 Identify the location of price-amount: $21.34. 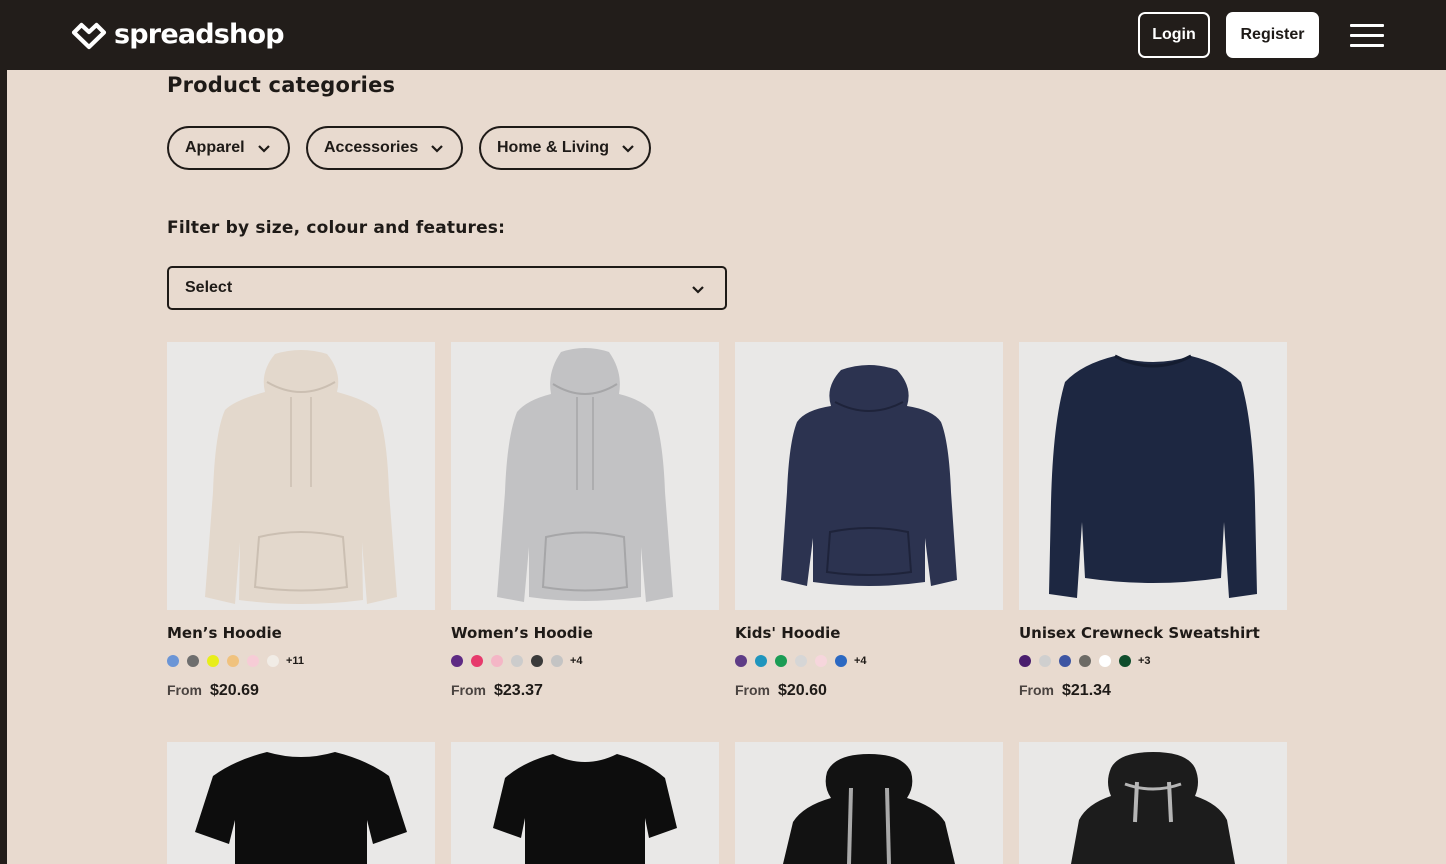
(1086, 690).